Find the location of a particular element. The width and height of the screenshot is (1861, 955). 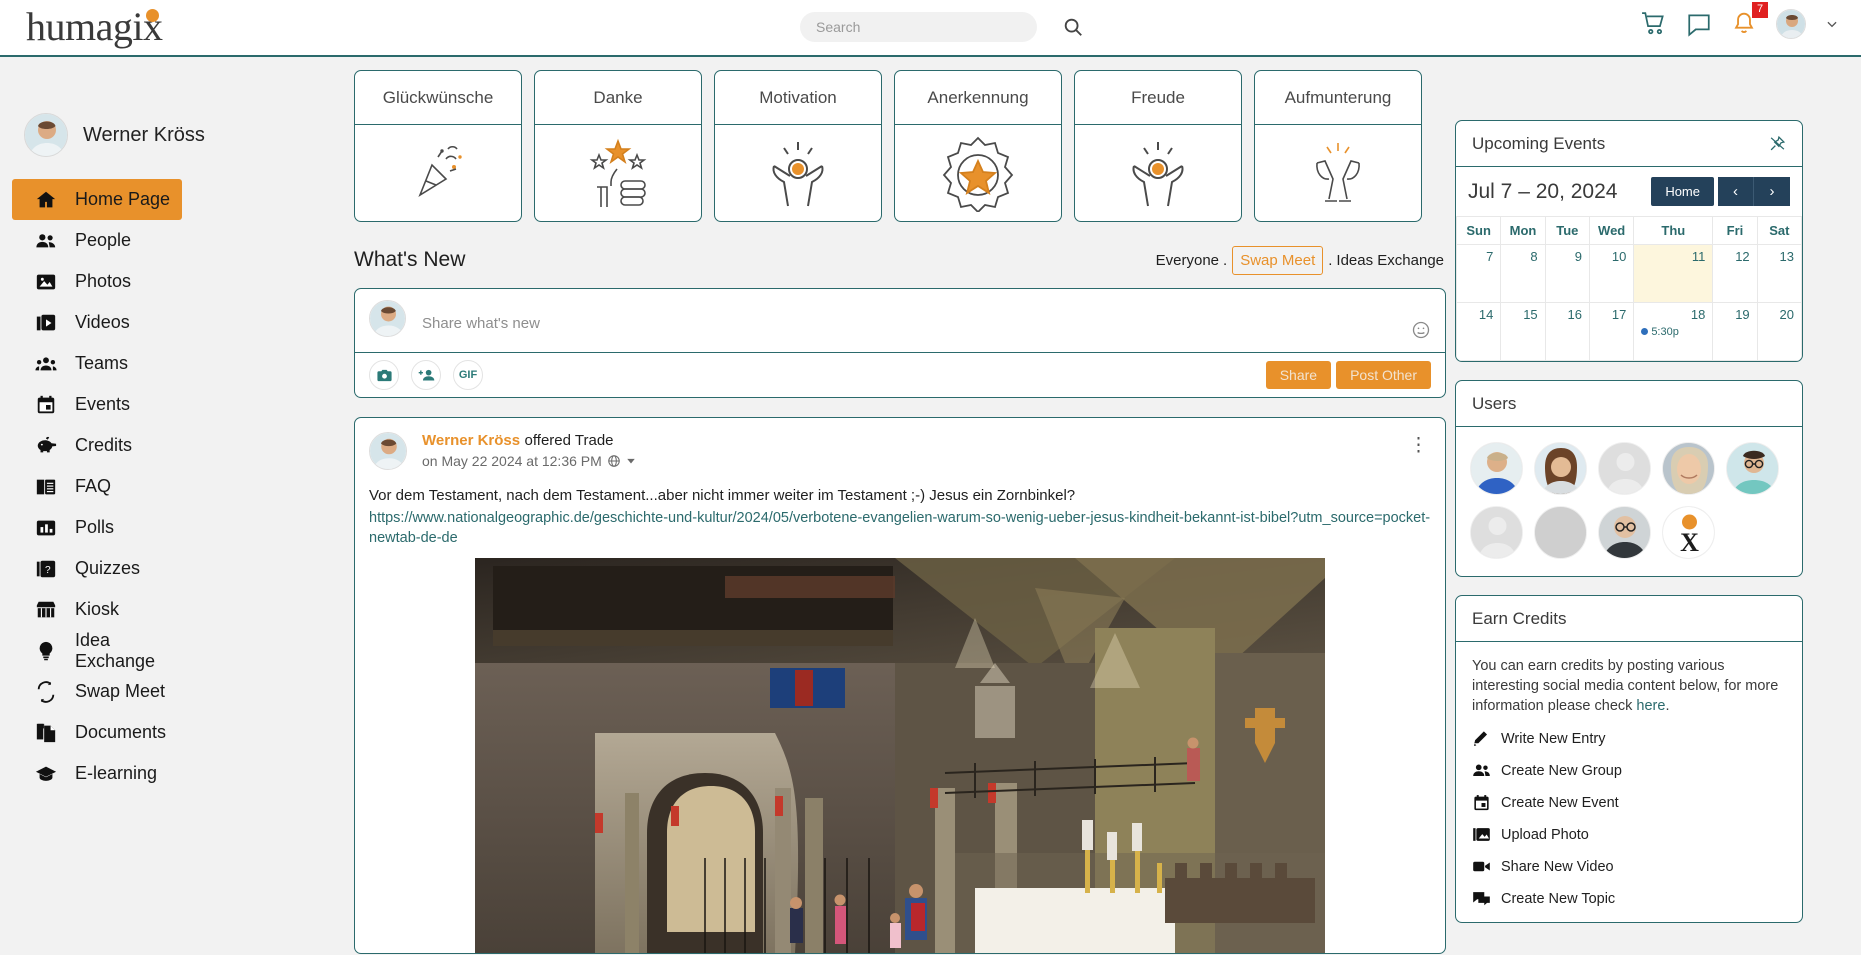

gif-icon: GIF is located at coordinates (468, 375).